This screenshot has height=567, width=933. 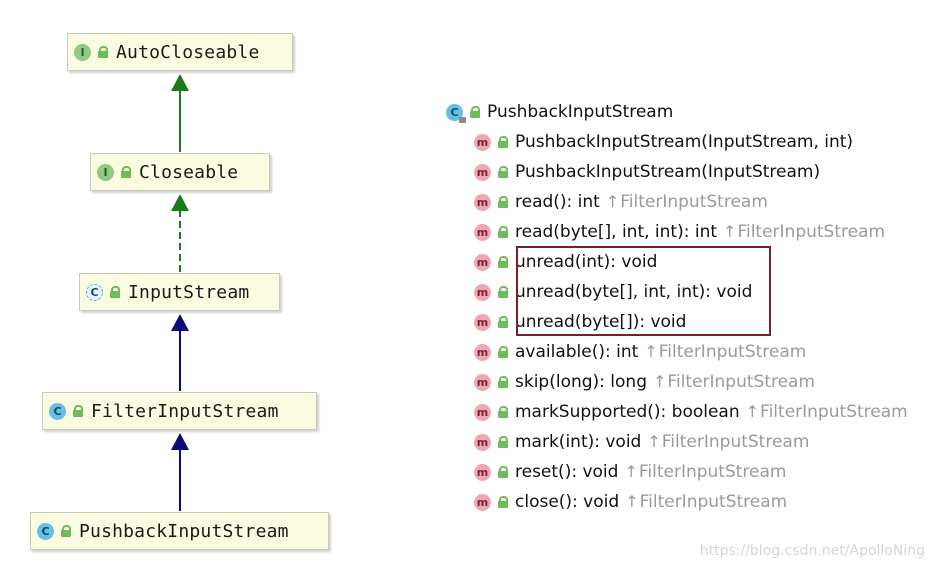 I want to click on node-label: FilterInputStream, so click(x=185, y=411).